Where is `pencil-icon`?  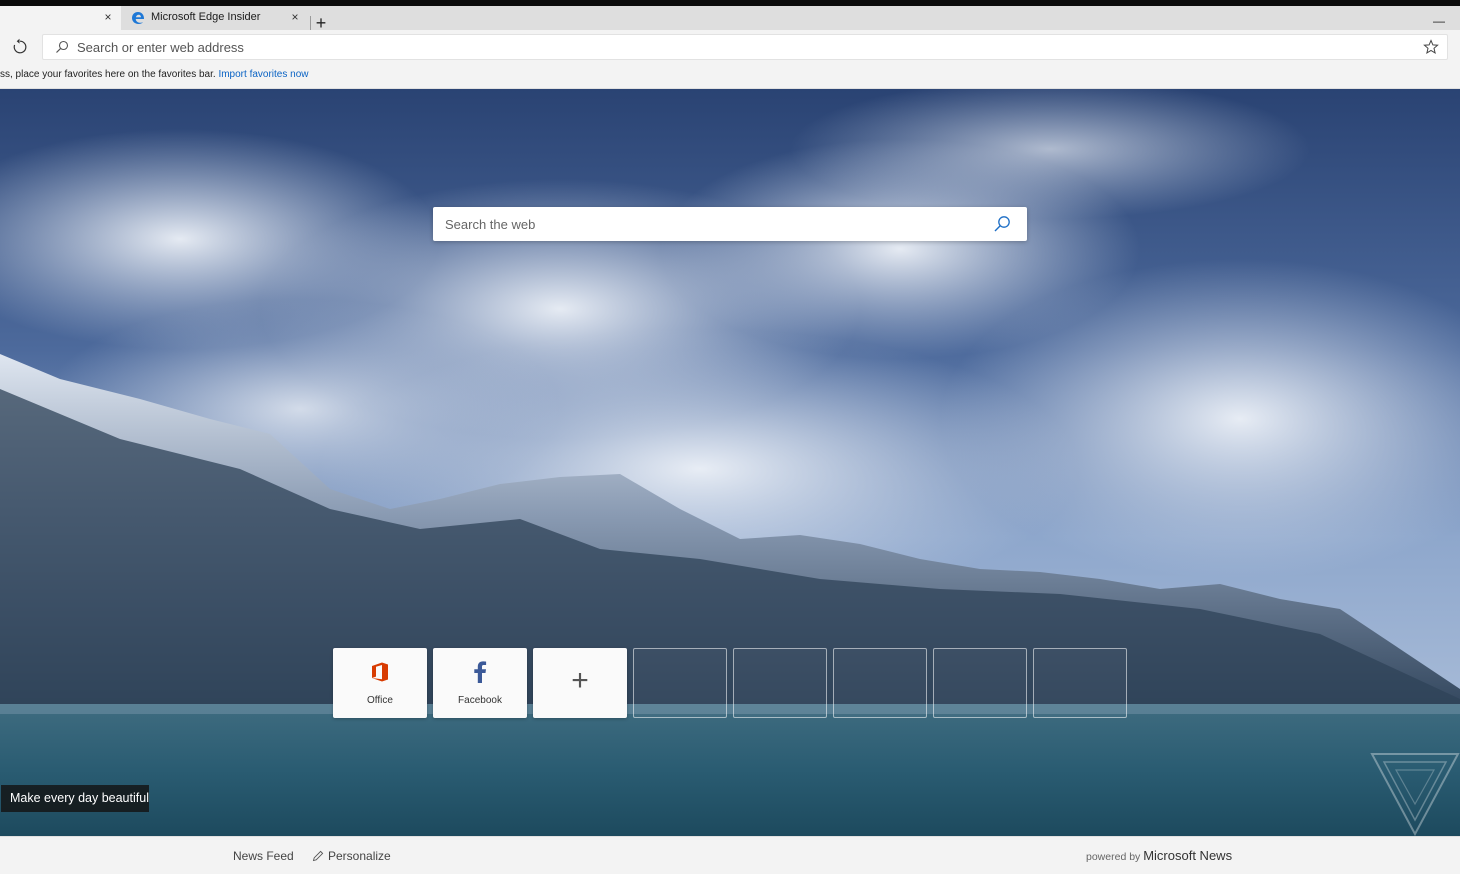 pencil-icon is located at coordinates (318, 856).